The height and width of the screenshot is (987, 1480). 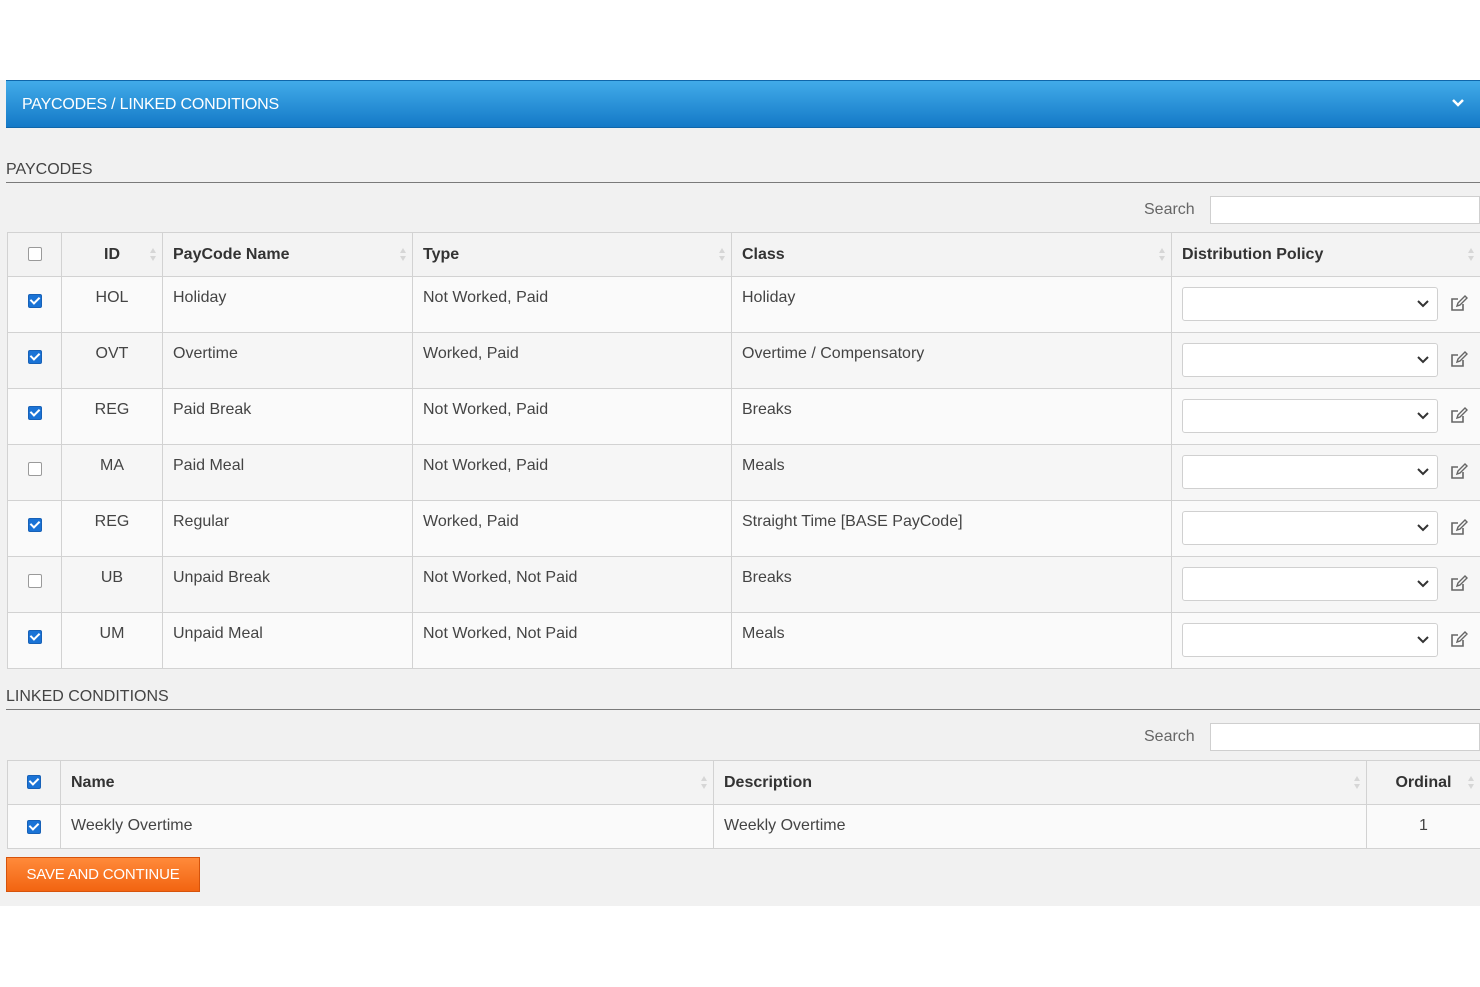 What do you see at coordinates (1423, 826) in the screenshot?
I see `condition-ordinal: 1` at bounding box center [1423, 826].